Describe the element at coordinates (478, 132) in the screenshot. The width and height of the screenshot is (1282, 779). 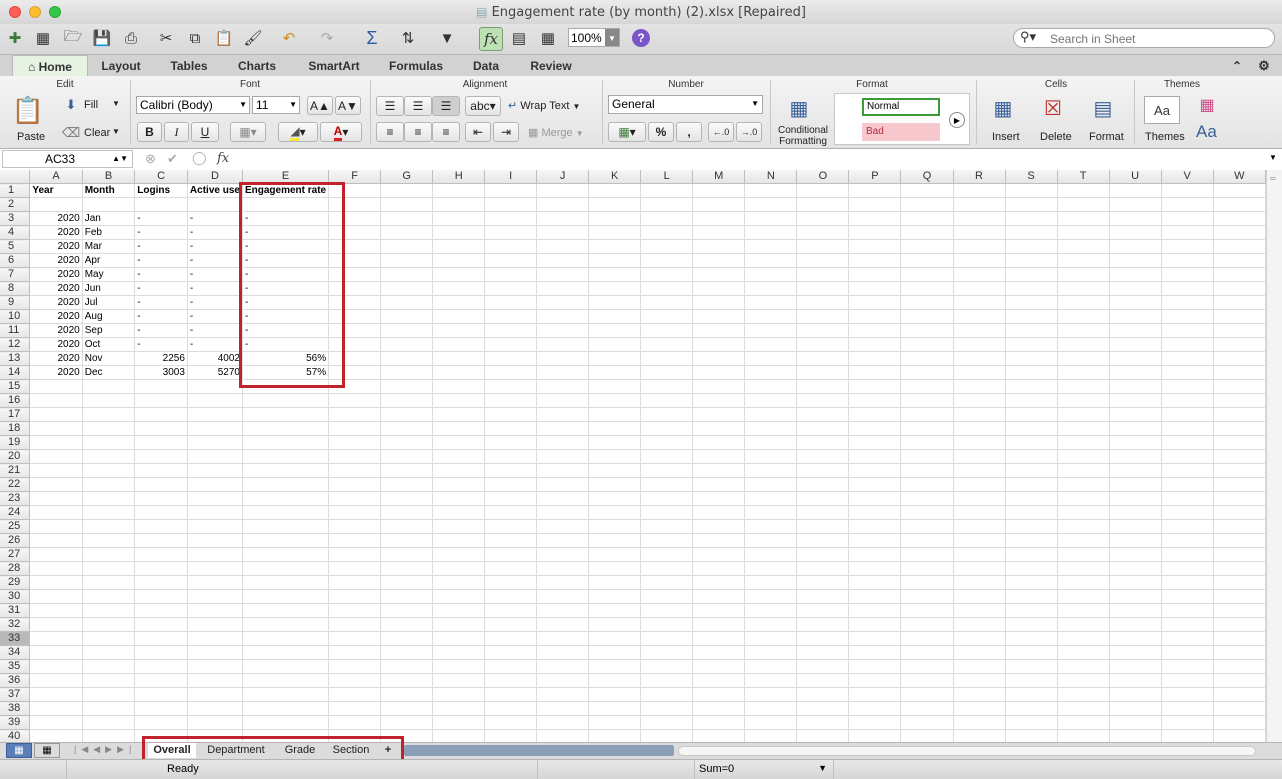
I see `decrease-indent-button: ⇤` at that location.